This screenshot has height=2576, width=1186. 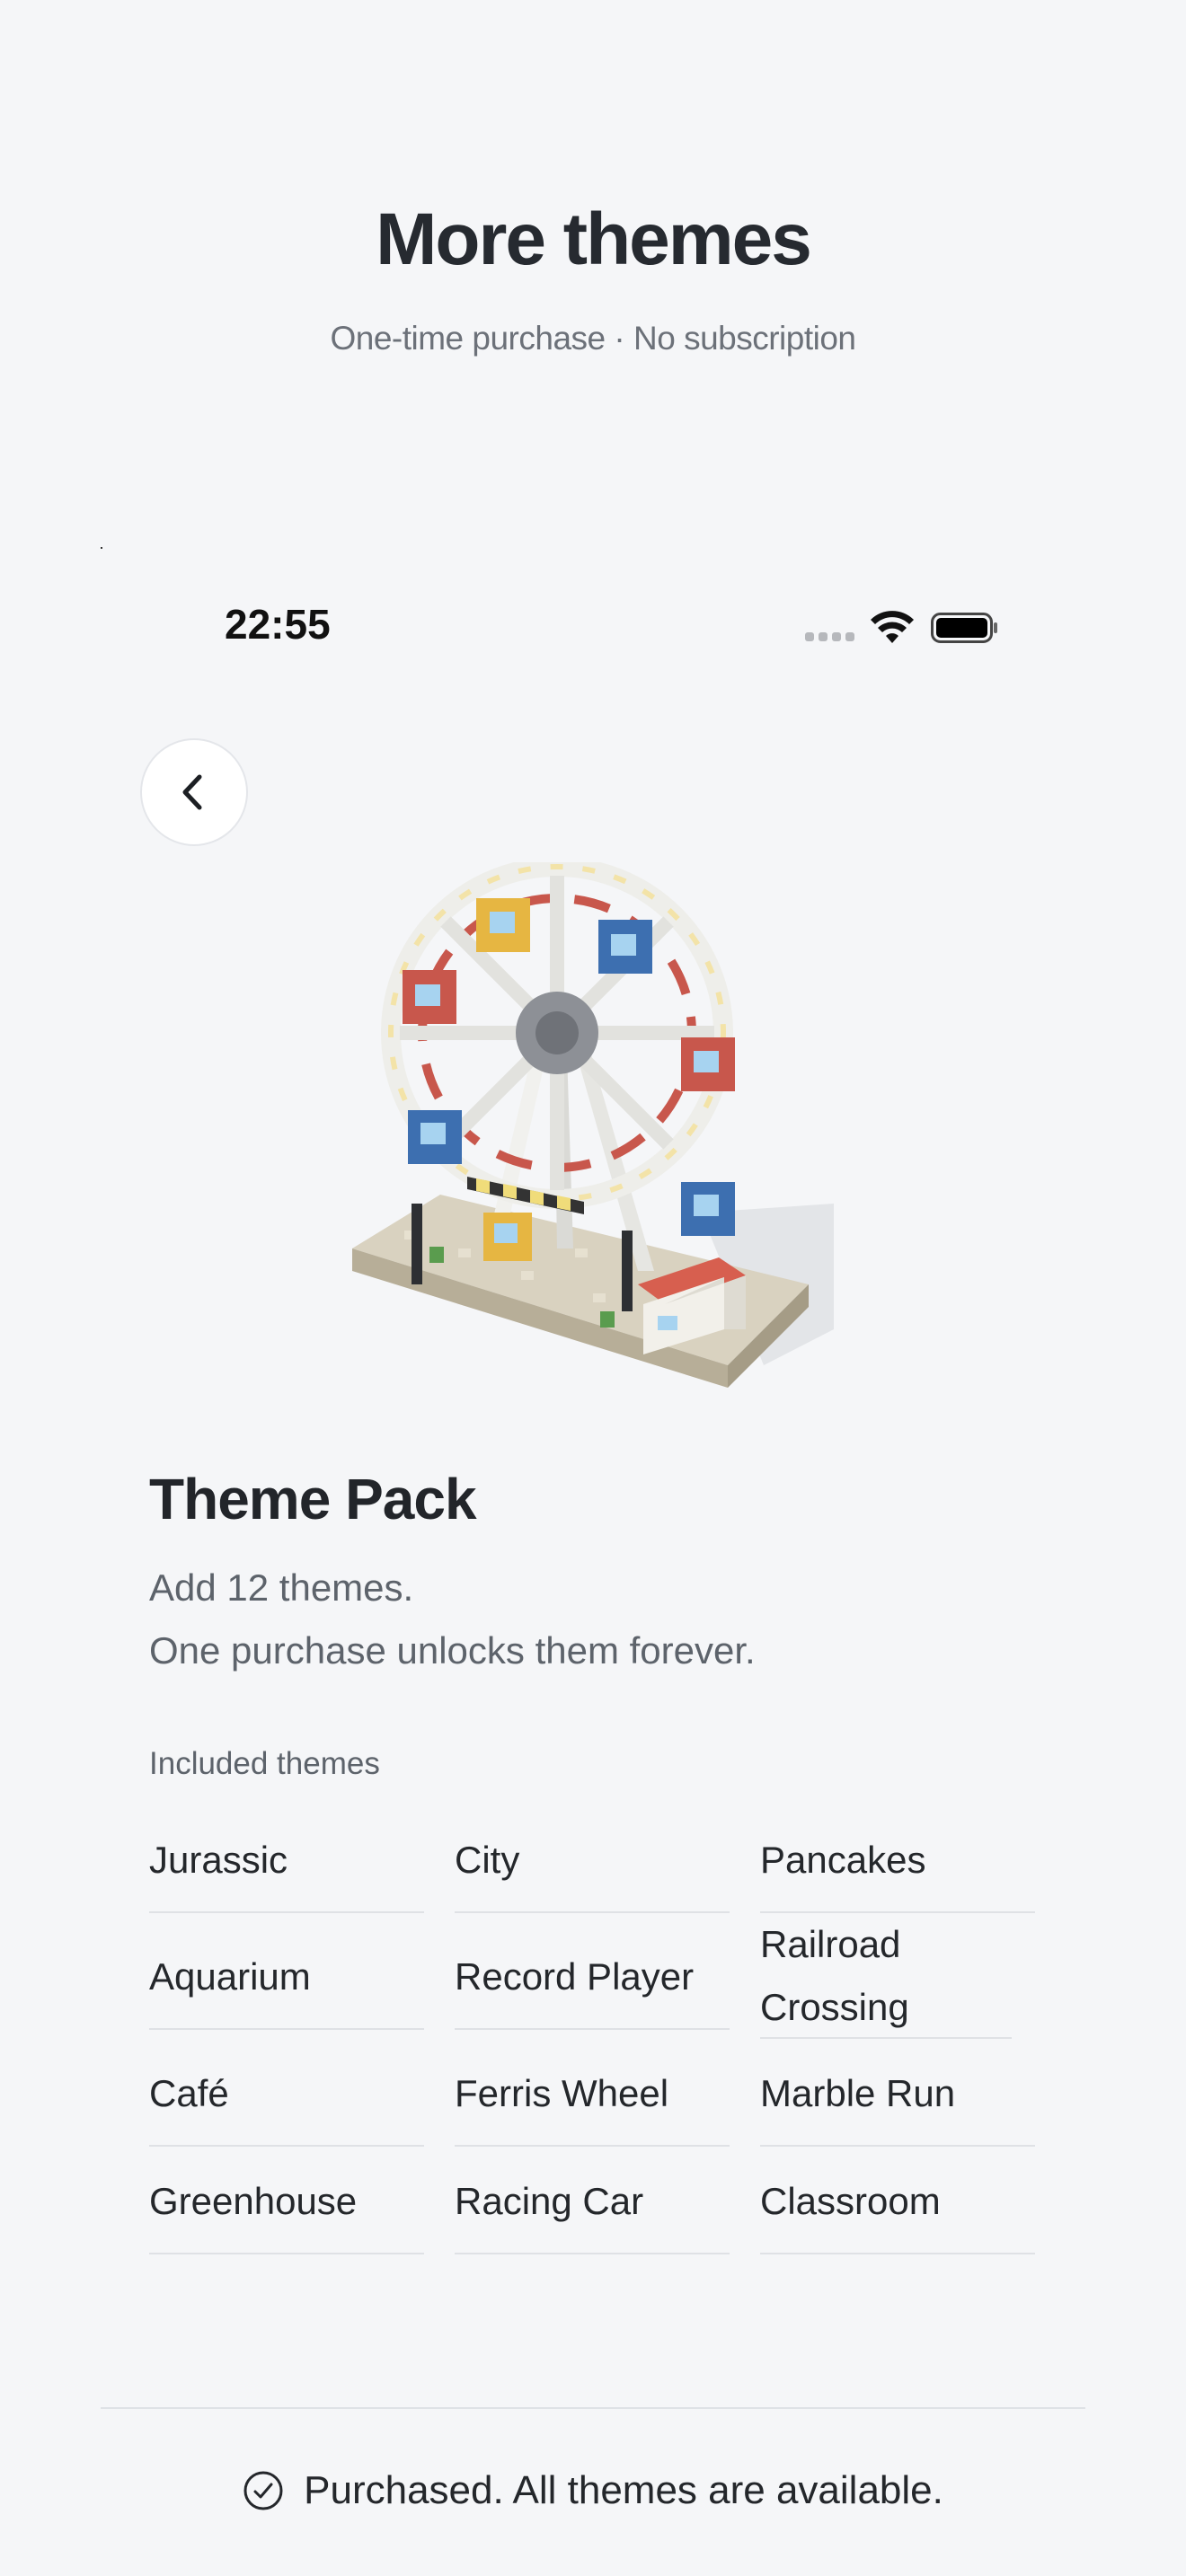 I want to click on included-themes-label: Included themes, so click(x=264, y=1763).